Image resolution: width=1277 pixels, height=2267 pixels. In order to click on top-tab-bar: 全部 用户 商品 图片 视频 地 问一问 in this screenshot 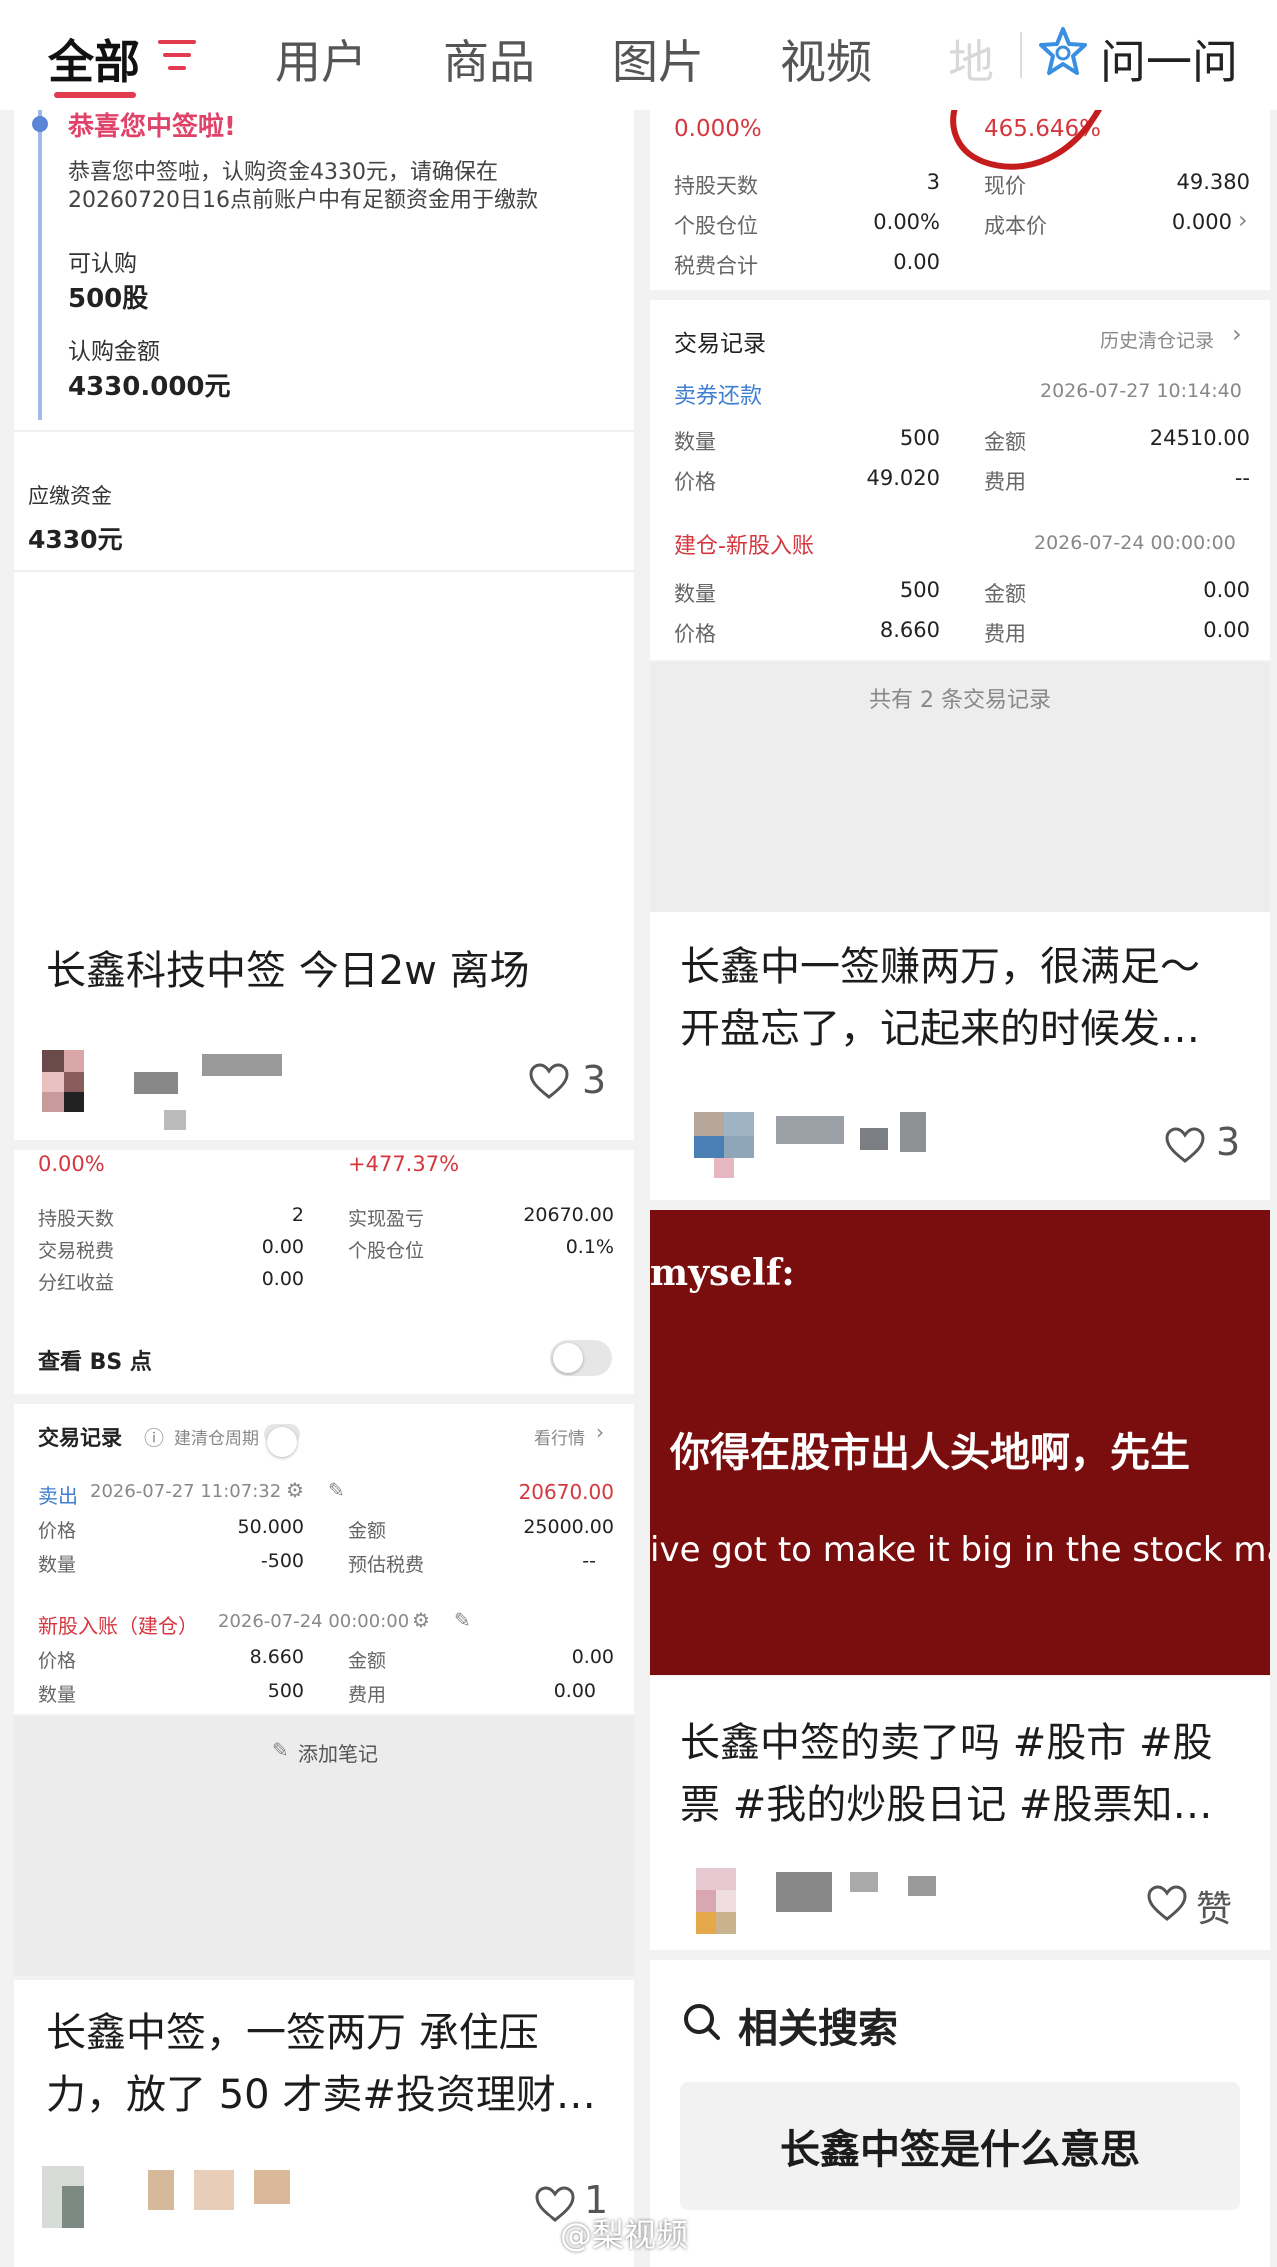, I will do `click(638, 55)`.